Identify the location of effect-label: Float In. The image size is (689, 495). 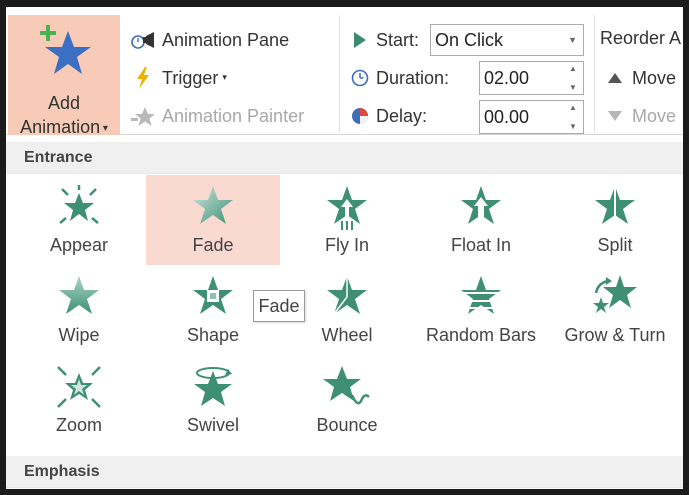
(481, 245).